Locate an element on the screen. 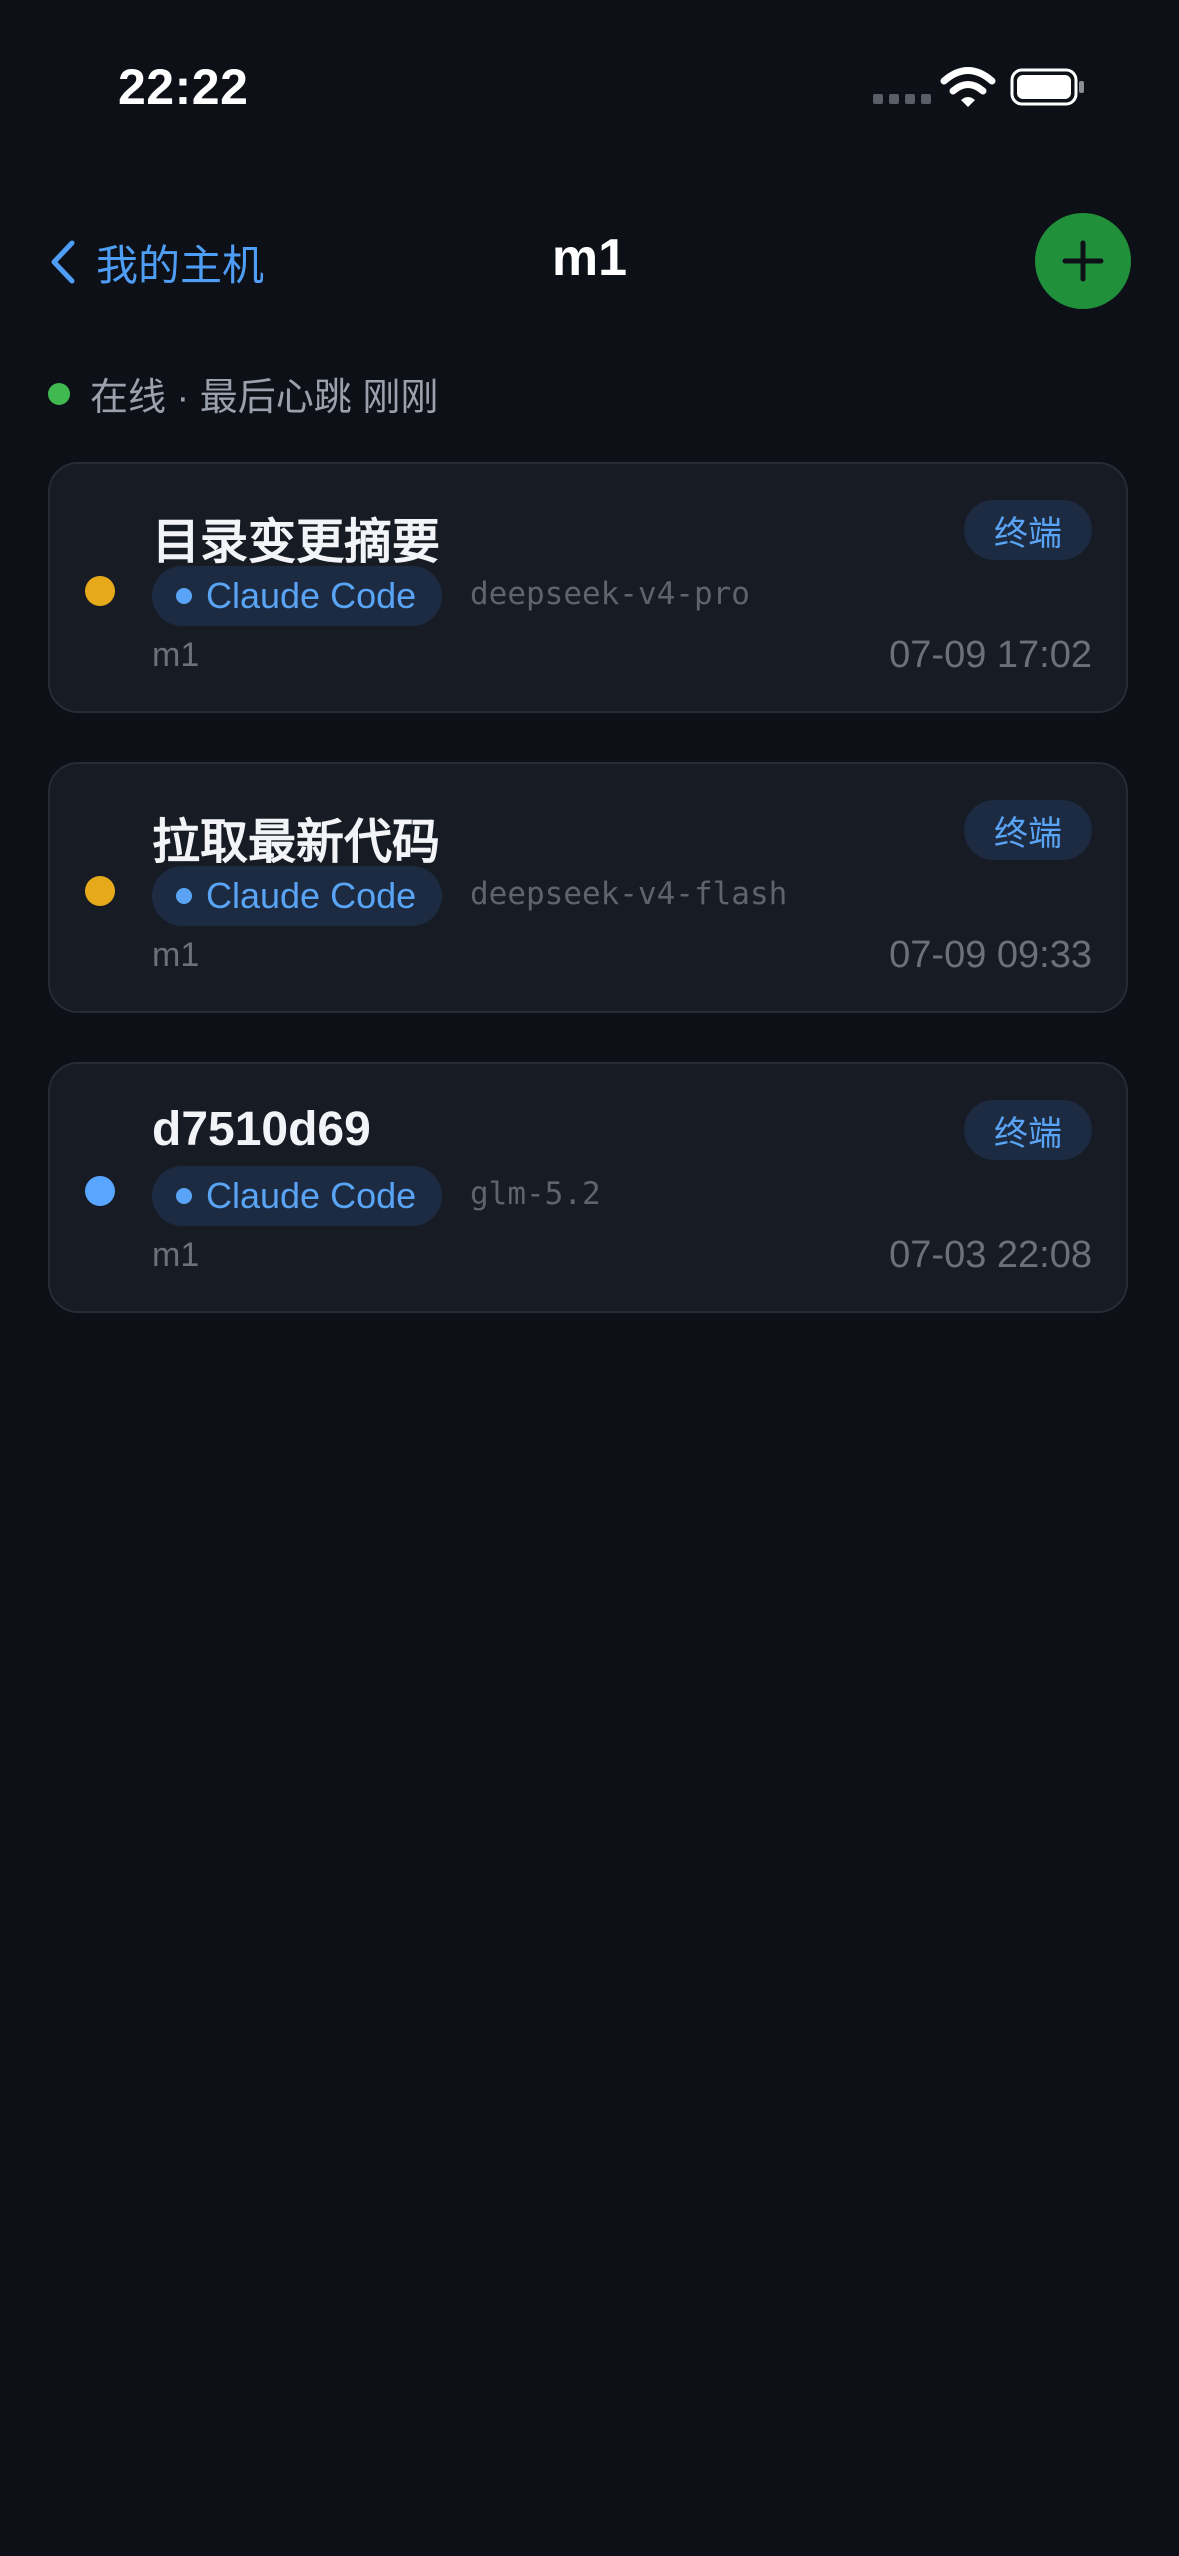  battery-icon is located at coordinates (1047, 87).